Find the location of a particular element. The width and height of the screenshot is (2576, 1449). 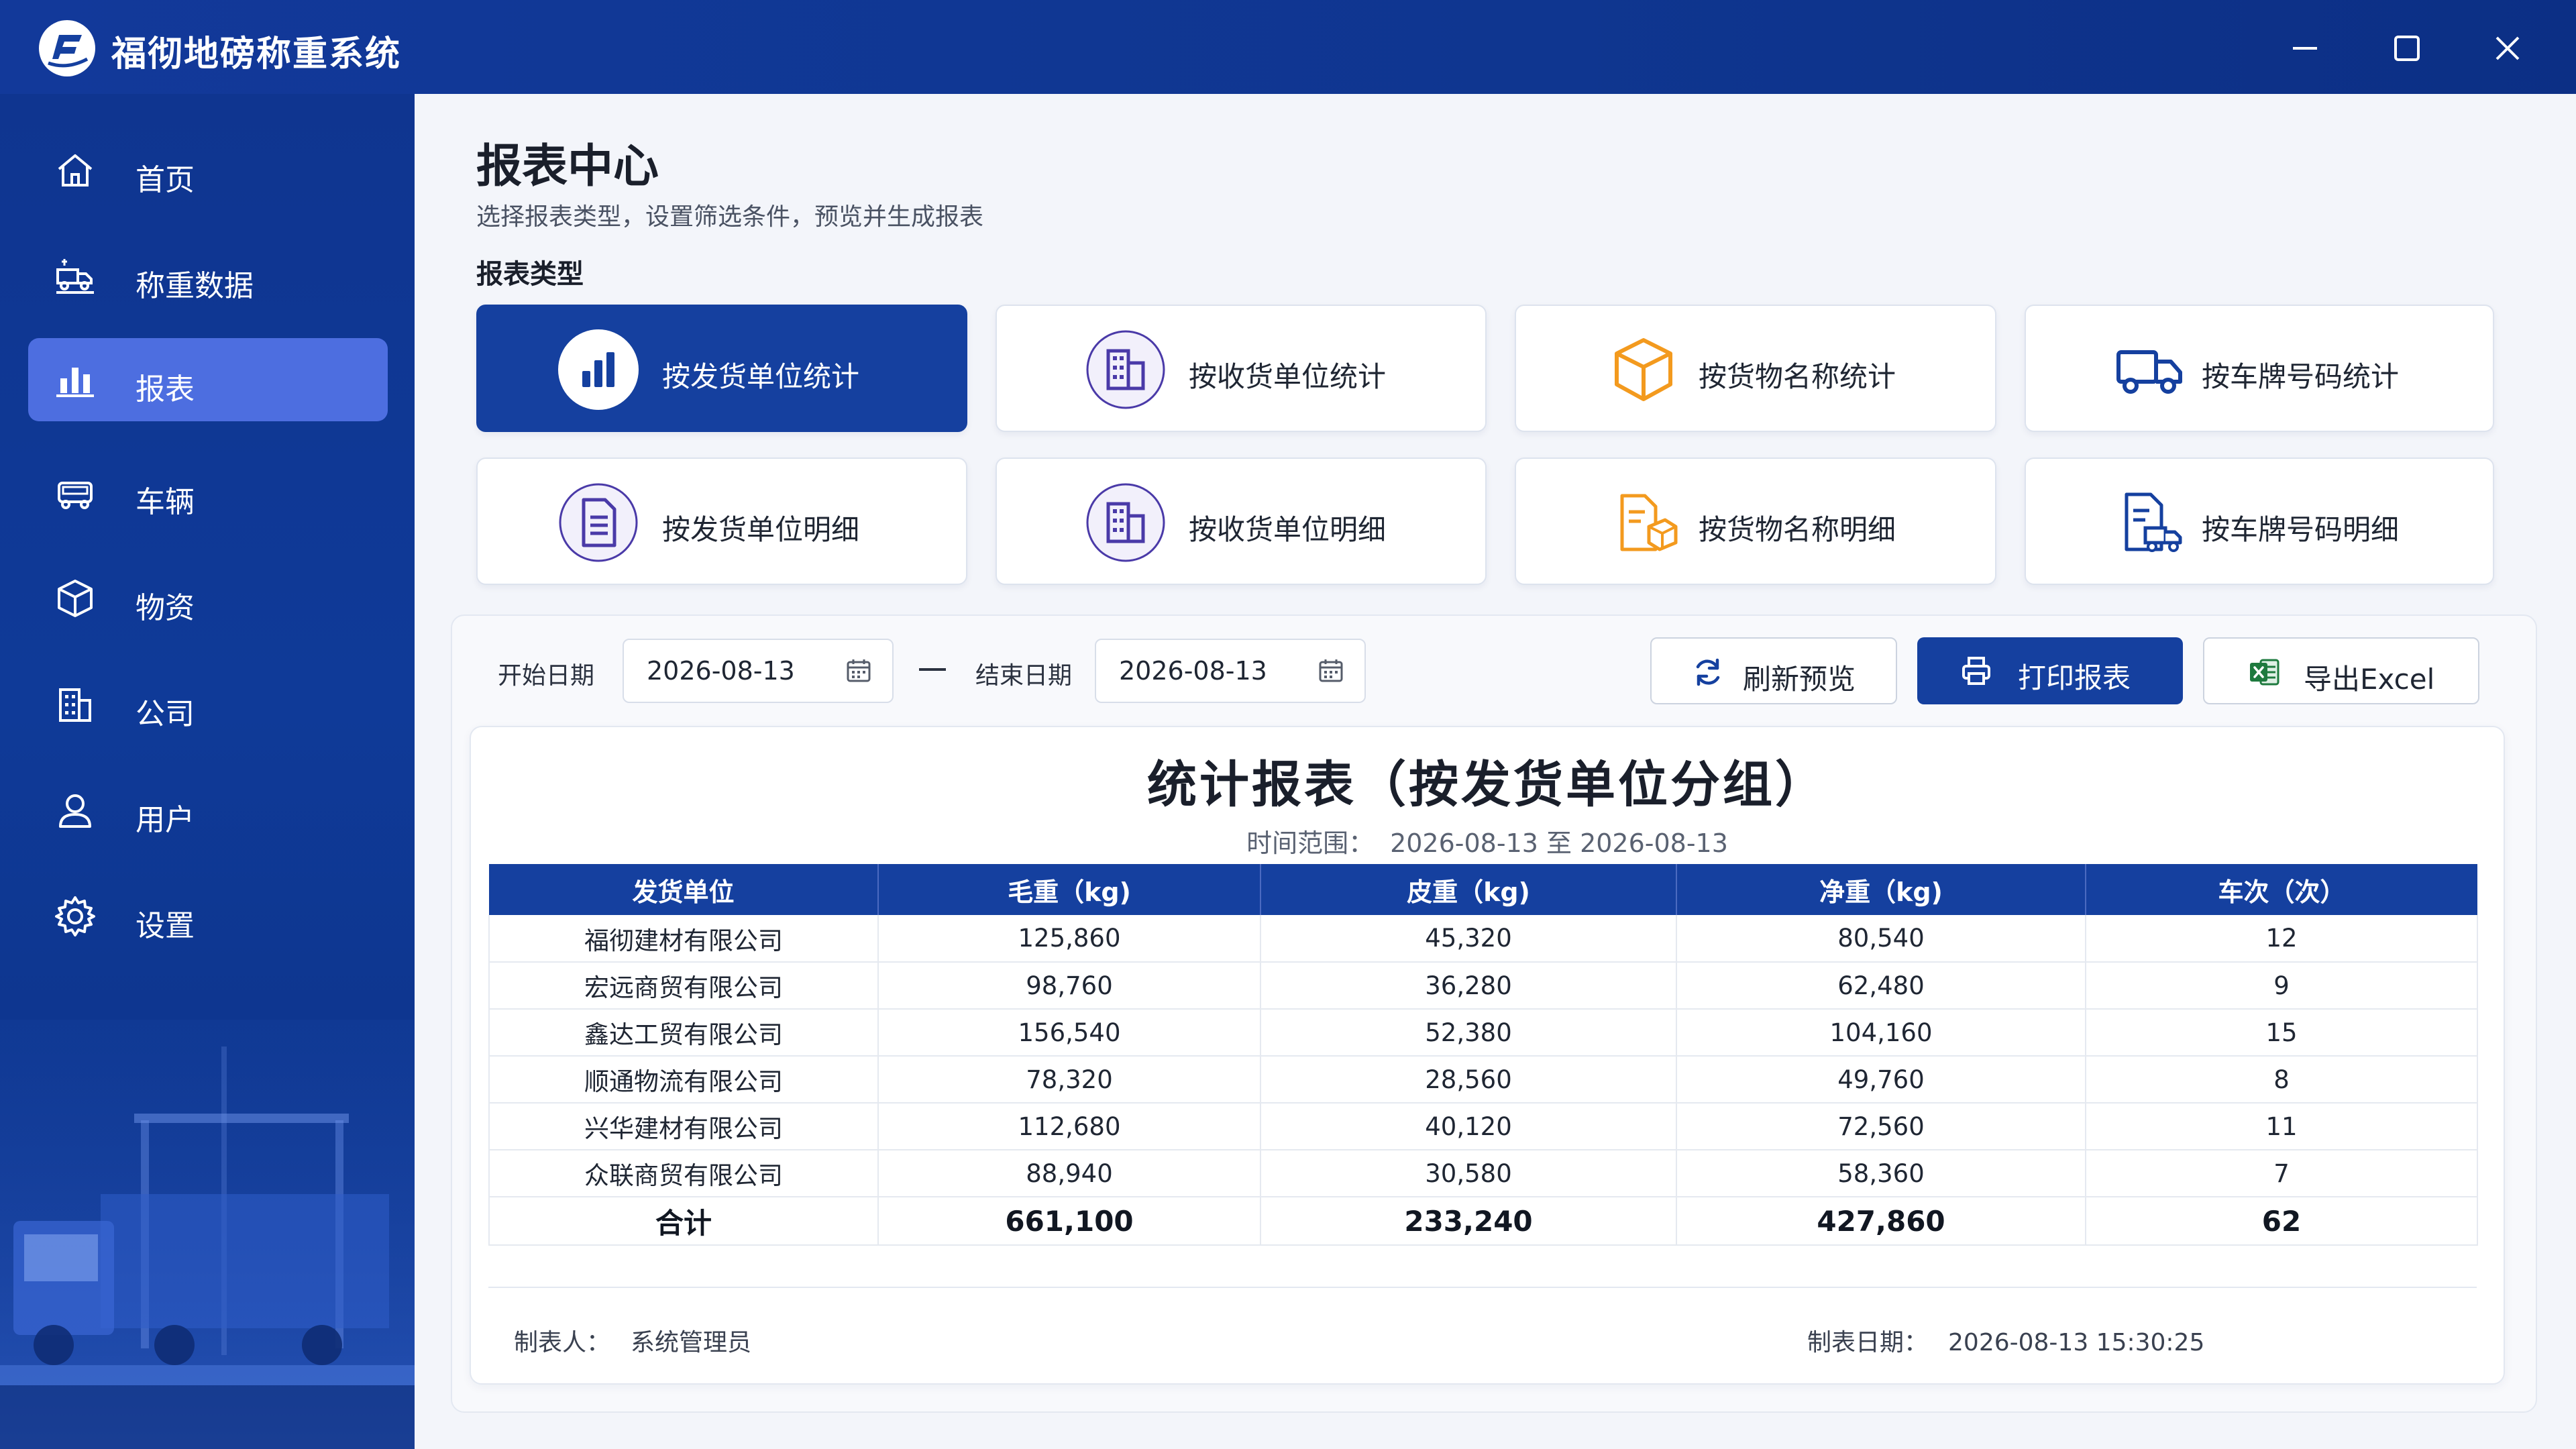

table-cell: 98,760 is located at coordinates (1069, 986).